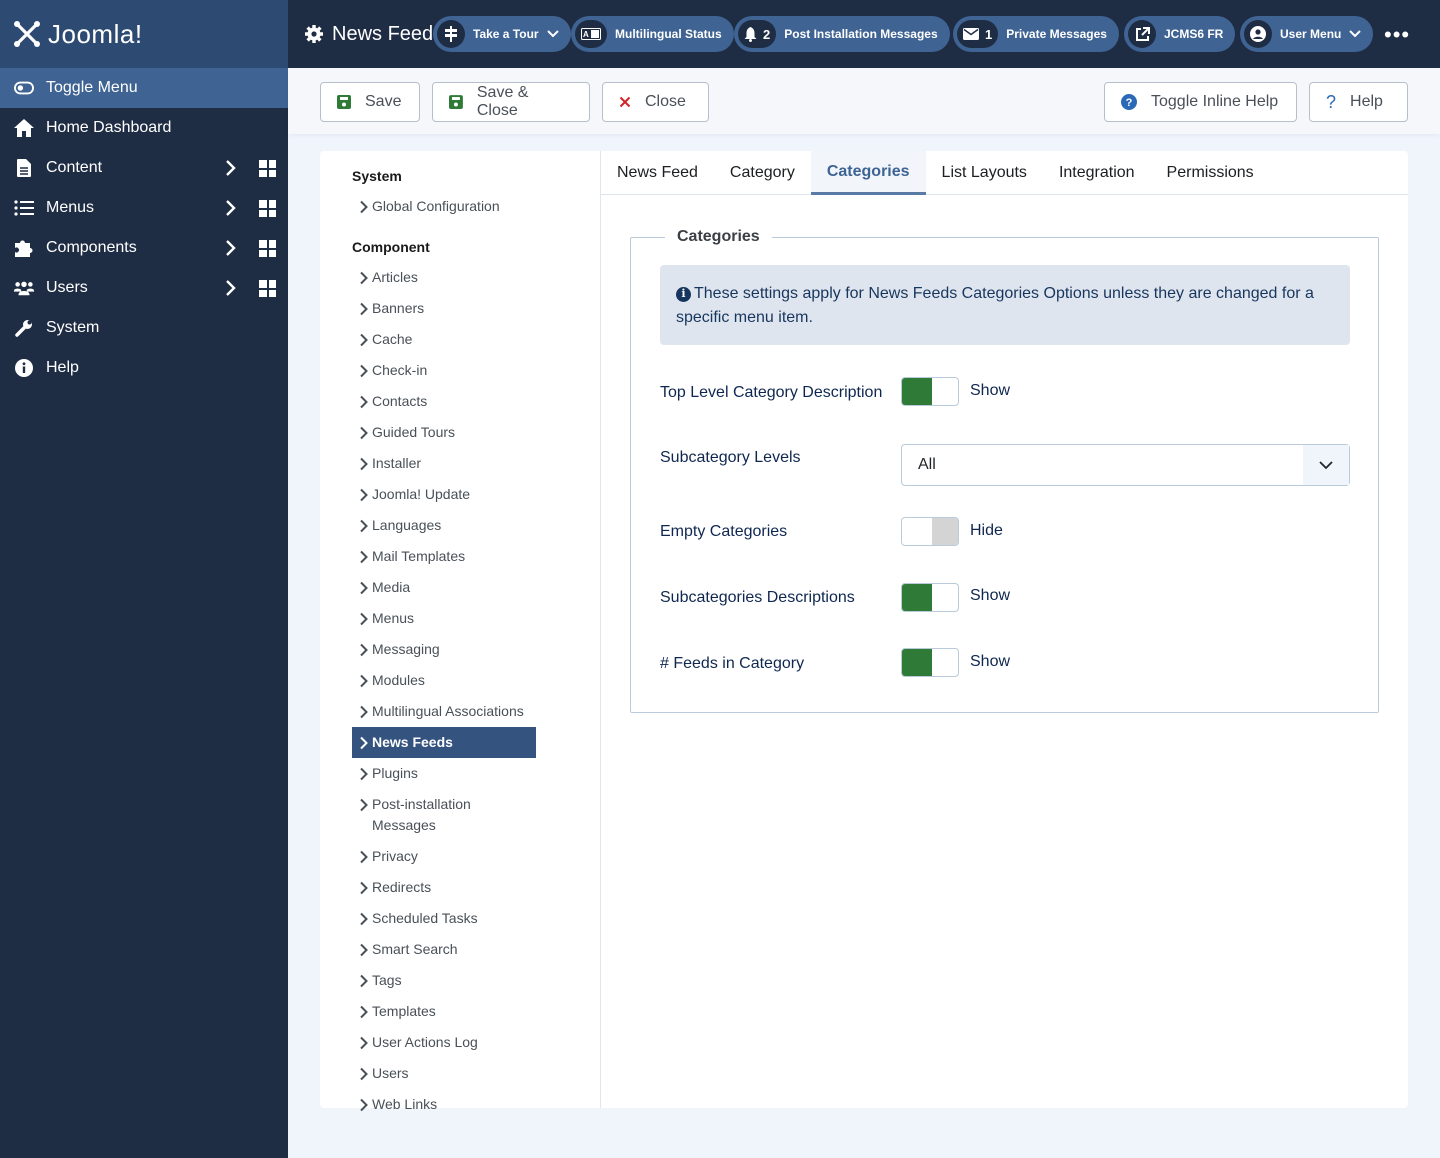 The image size is (1440, 1158). What do you see at coordinates (1307, 34) in the screenshot?
I see `user-menu-button: User Menu` at bounding box center [1307, 34].